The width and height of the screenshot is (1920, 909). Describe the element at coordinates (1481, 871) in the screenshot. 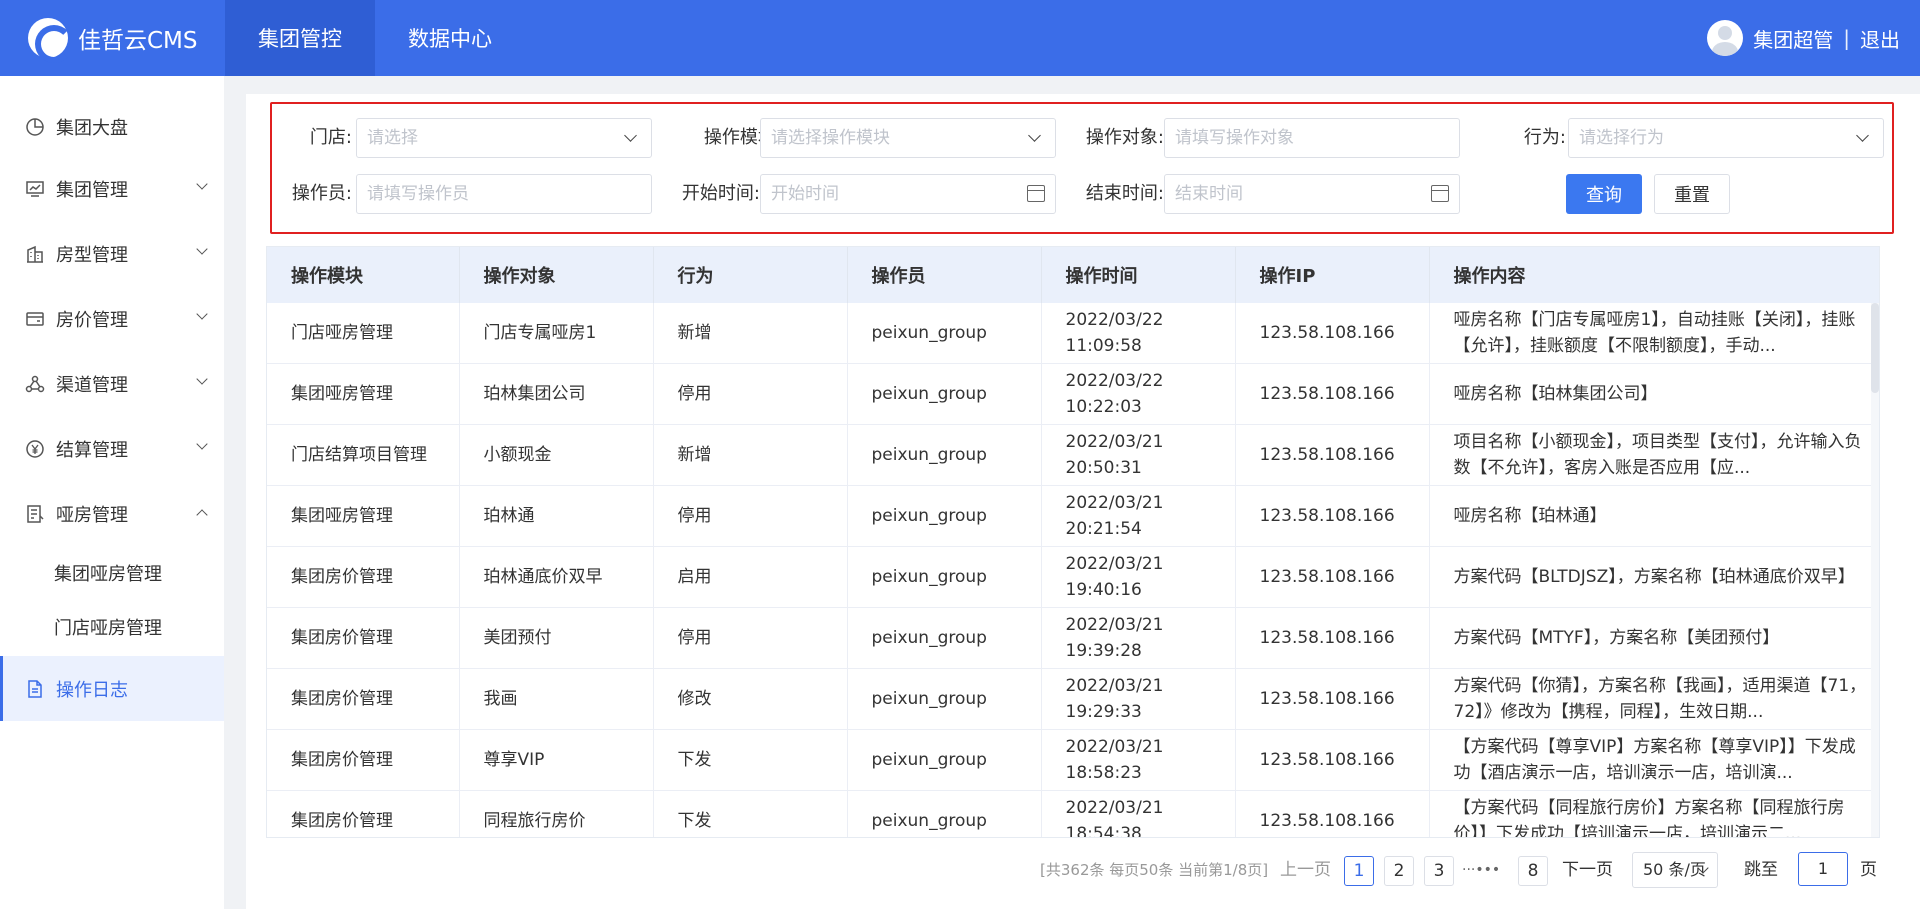

I see `pagination-ellipsis: ···•••` at that location.